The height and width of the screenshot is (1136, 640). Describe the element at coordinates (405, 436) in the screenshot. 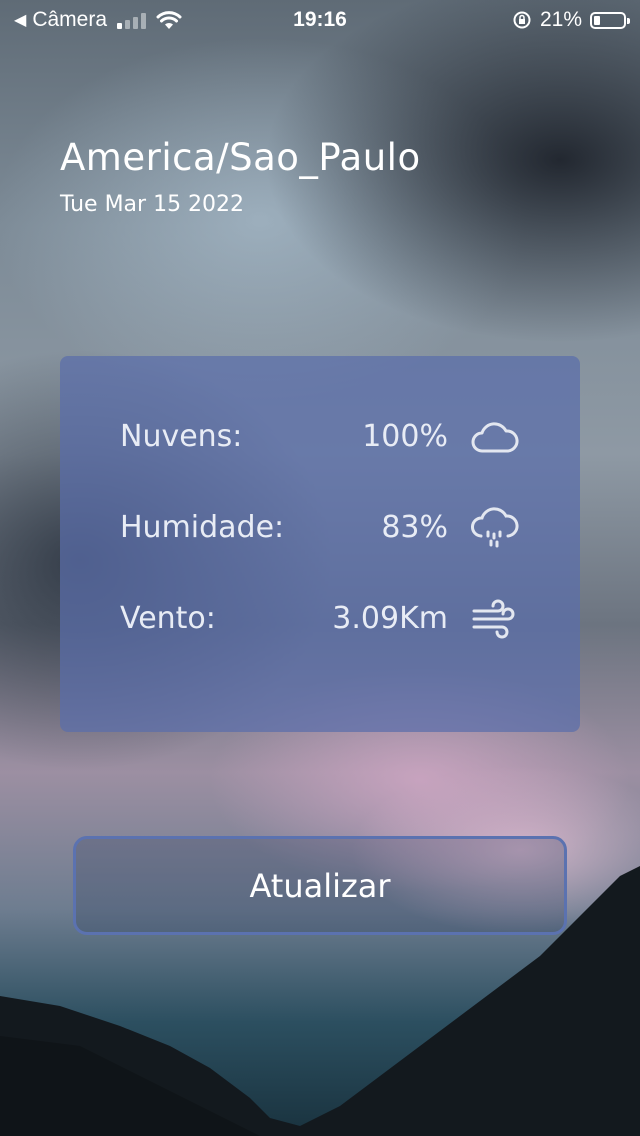

I see `clouds-value: 100%` at that location.